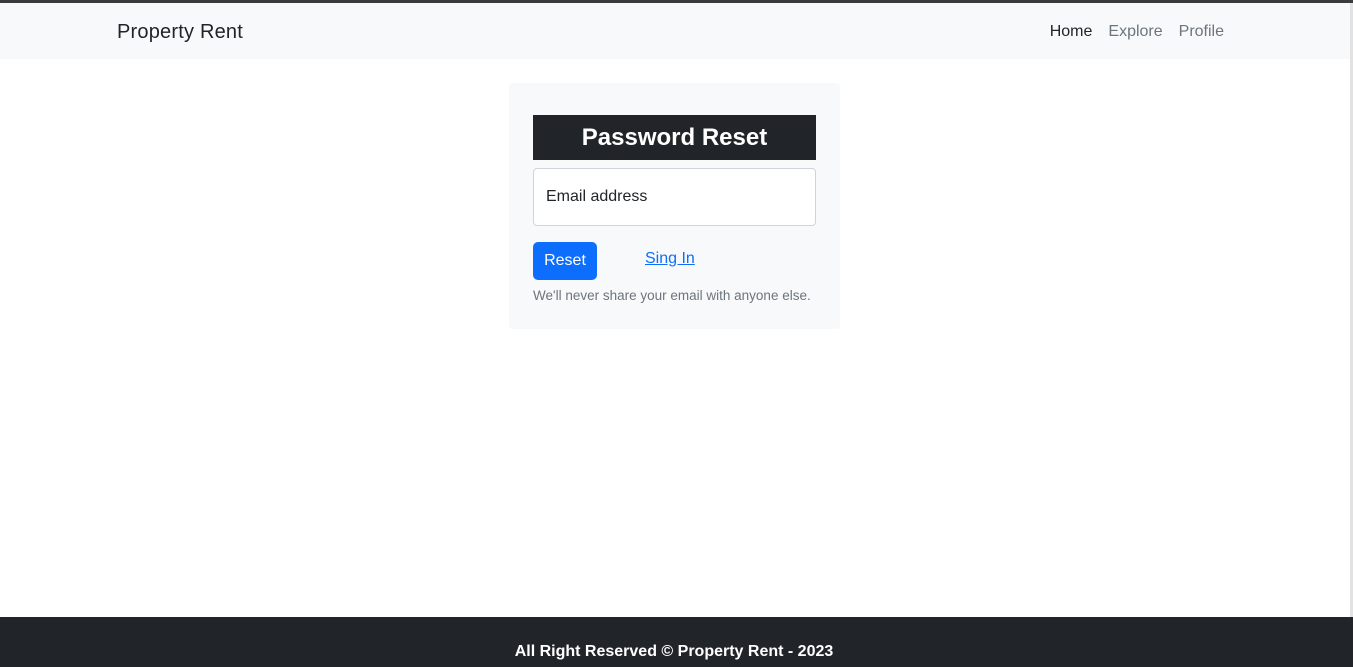 This screenshot has height=667, width=1353. I want to click on nav-links: Home Explore Profile, so click(1137, 32).